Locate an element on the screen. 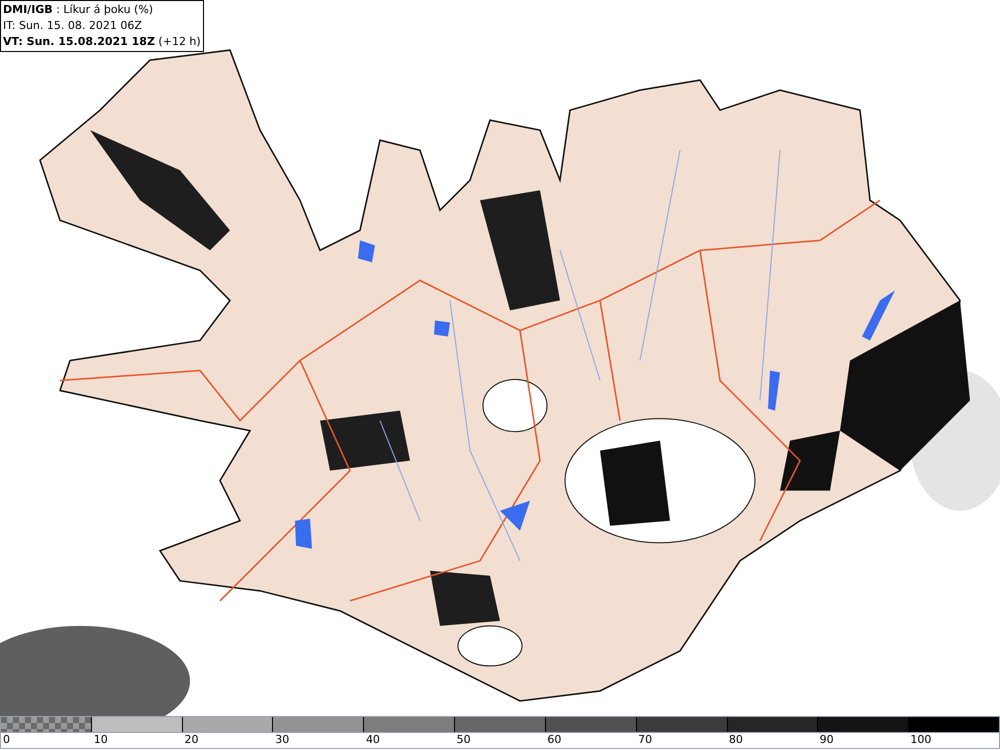  info-text: DMI/IGB : Líkur á þoku (%) is located at coordinates (78, 10).